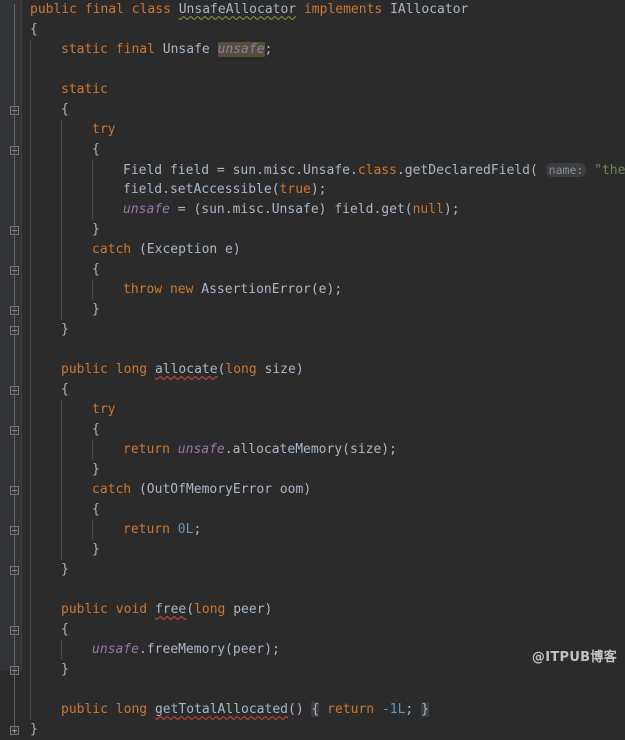 The image size is (625, 740). Describe the element at coordinates (323, 190) in the screenshot. I see `code-line: field.setAccessible(true);` at that location.